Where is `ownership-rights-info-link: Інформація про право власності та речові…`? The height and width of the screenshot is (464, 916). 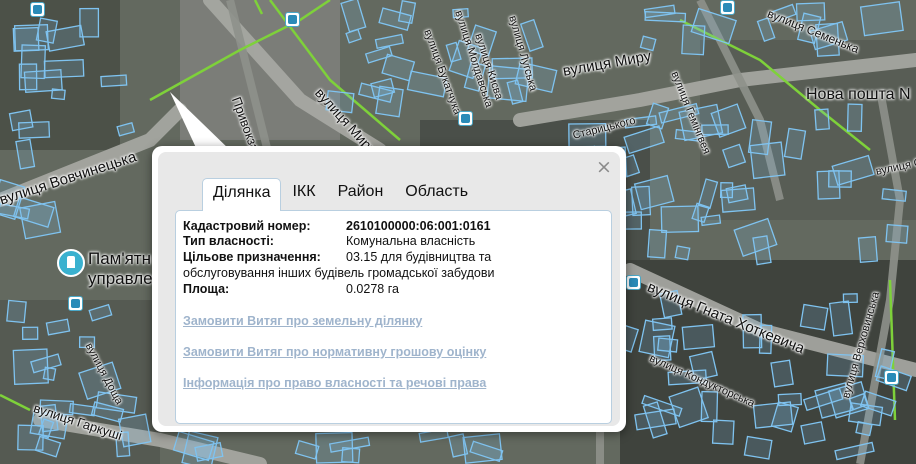
ownership-rights-info-link: Інформація про право власності та речові… is located at coordinates (334, 383).